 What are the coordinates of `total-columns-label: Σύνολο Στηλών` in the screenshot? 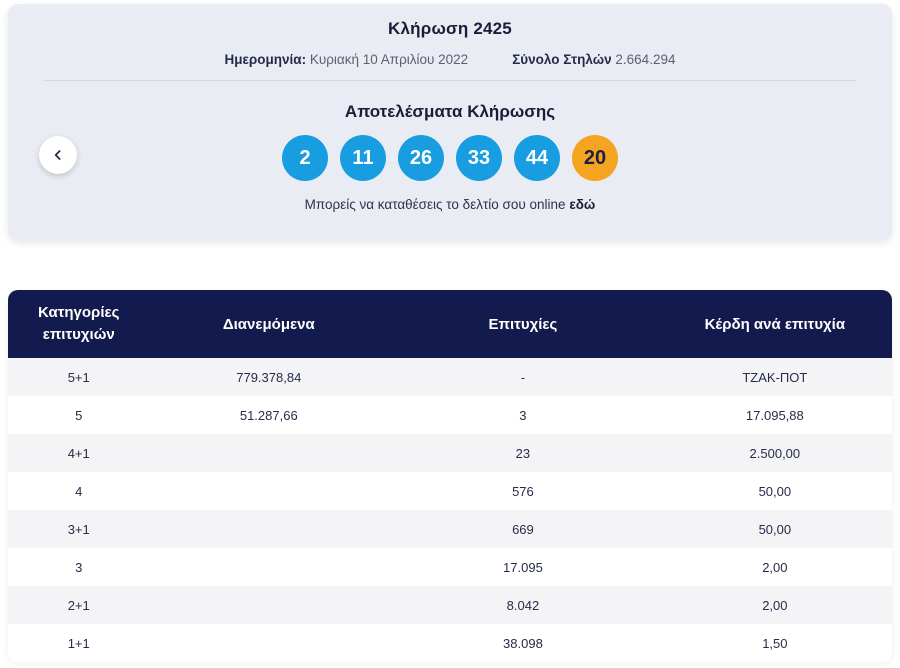 It's located at (562, 59).